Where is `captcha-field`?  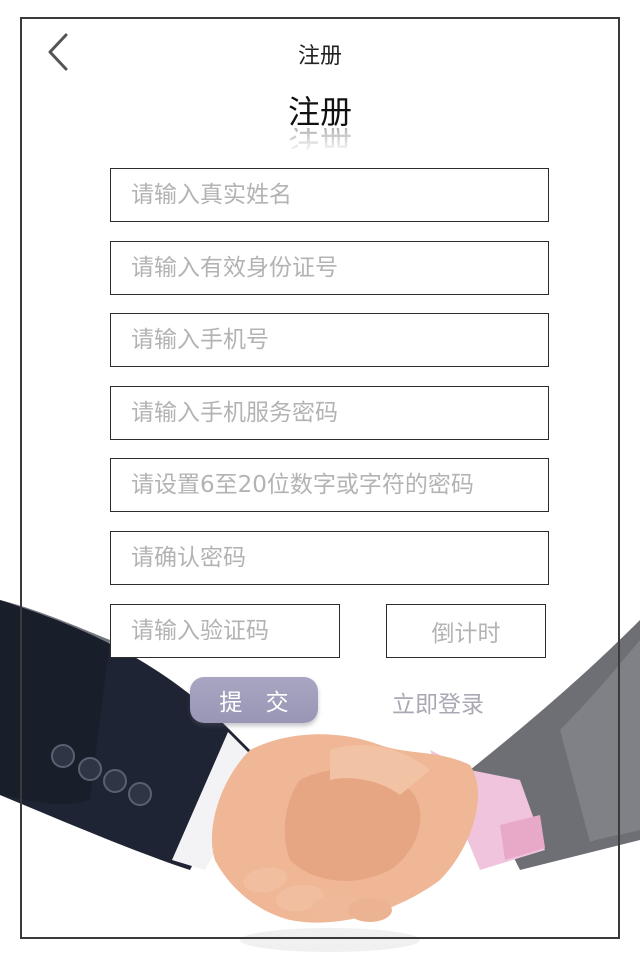
captcha-field is located at coordinates (225, 631).